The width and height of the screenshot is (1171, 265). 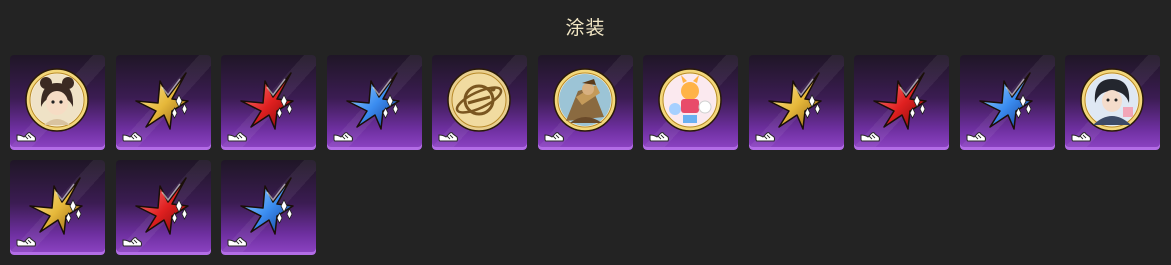 I want to click on portrait-girl-icon, so click(x=57, y=100).